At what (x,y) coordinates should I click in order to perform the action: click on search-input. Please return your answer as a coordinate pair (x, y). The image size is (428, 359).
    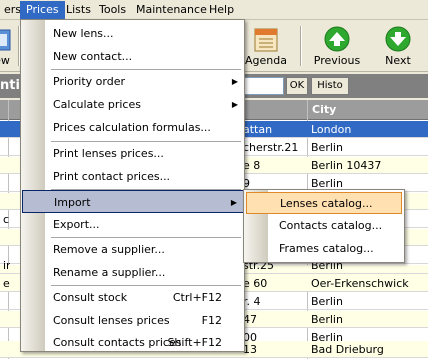
    Looking at the image, I should click on (262, 86).